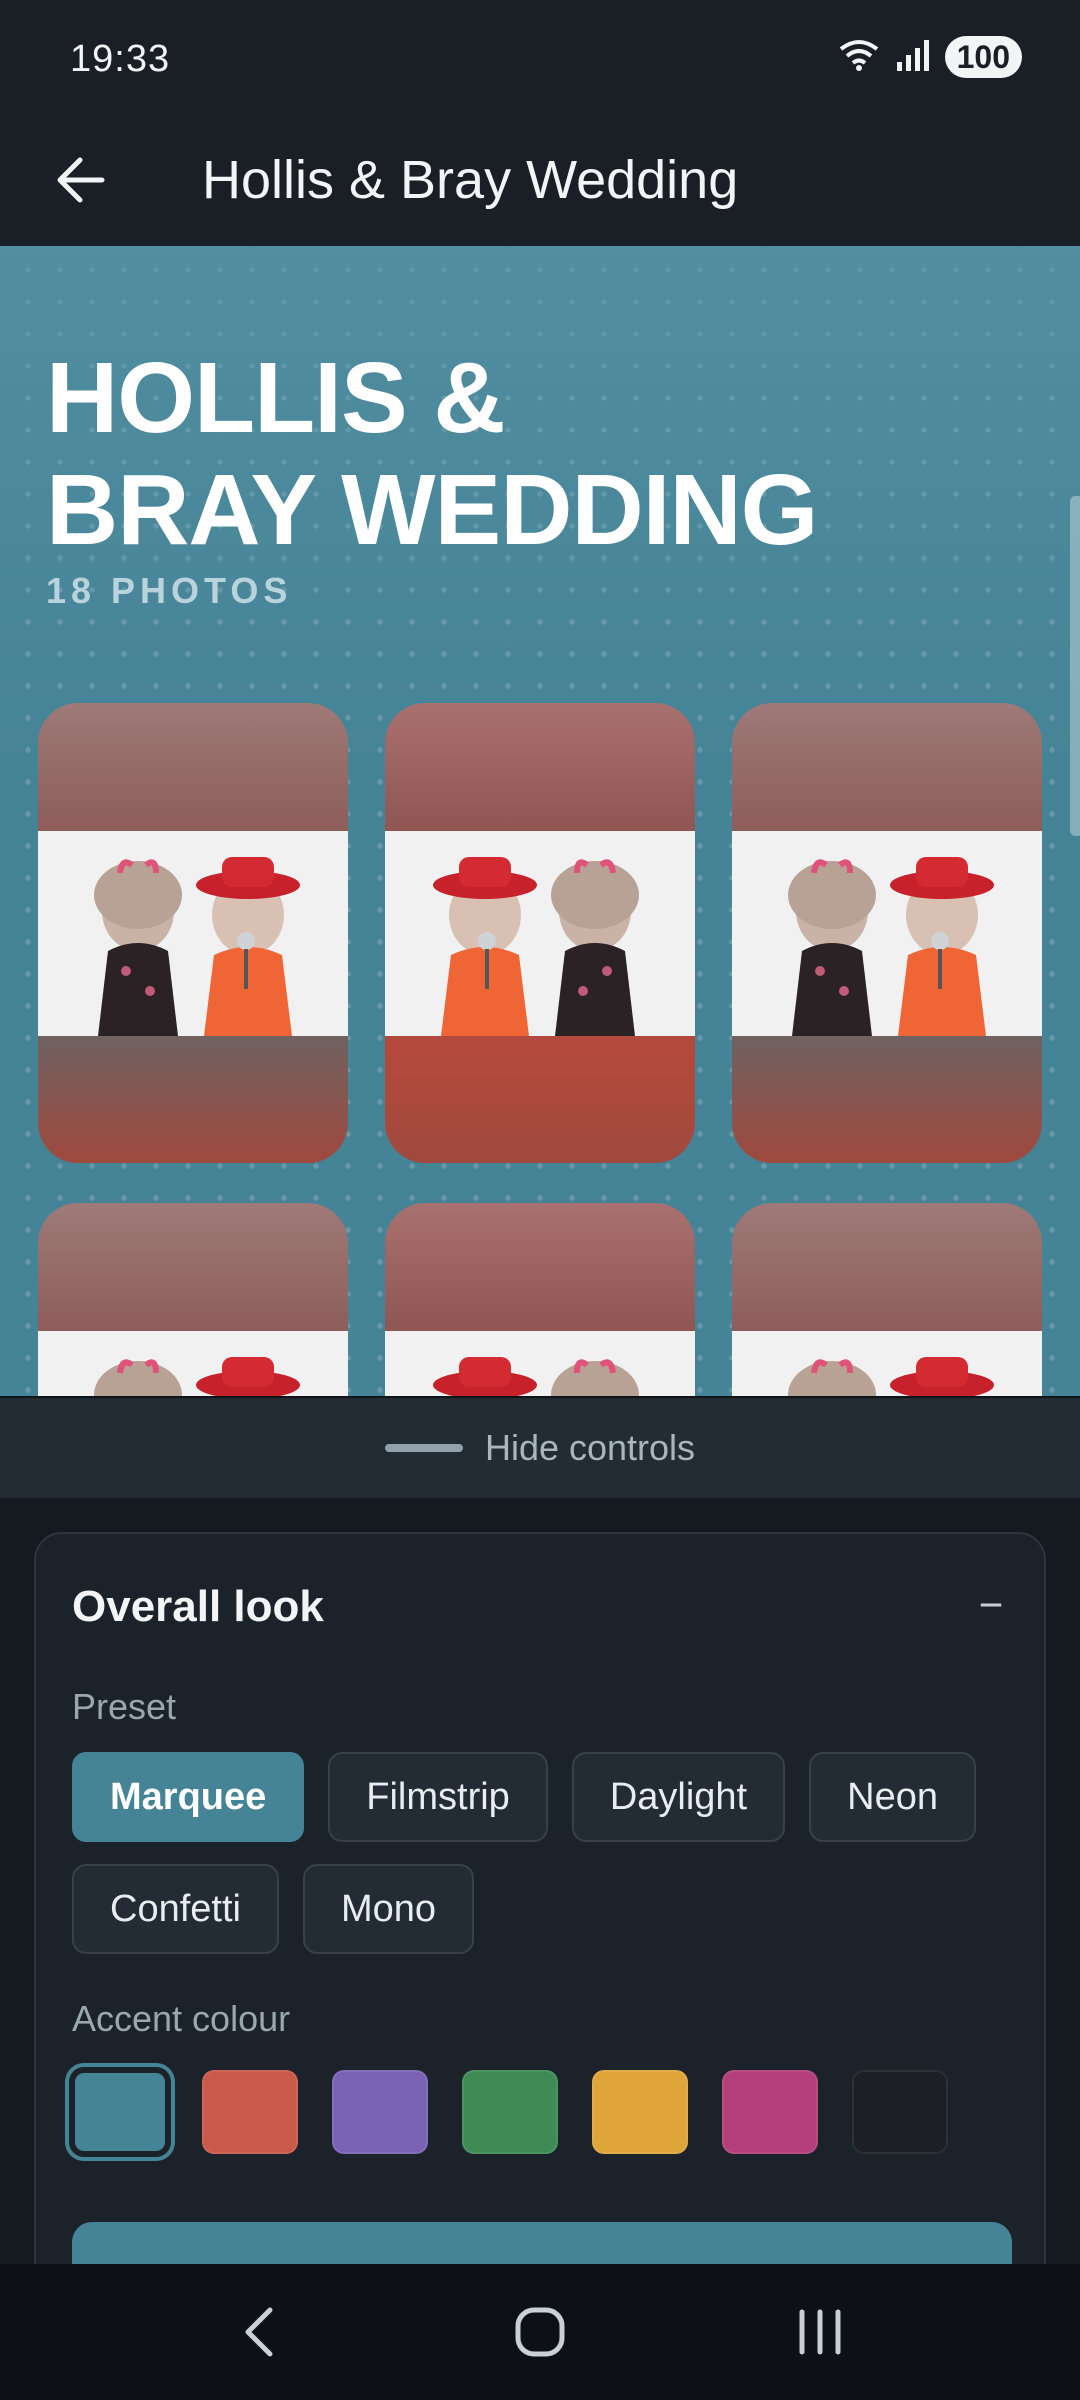  What do you see at coordinates (540, 60) in the screenshot?
I see `status-bar: 19:33 100` at bounding box center [540, 60].